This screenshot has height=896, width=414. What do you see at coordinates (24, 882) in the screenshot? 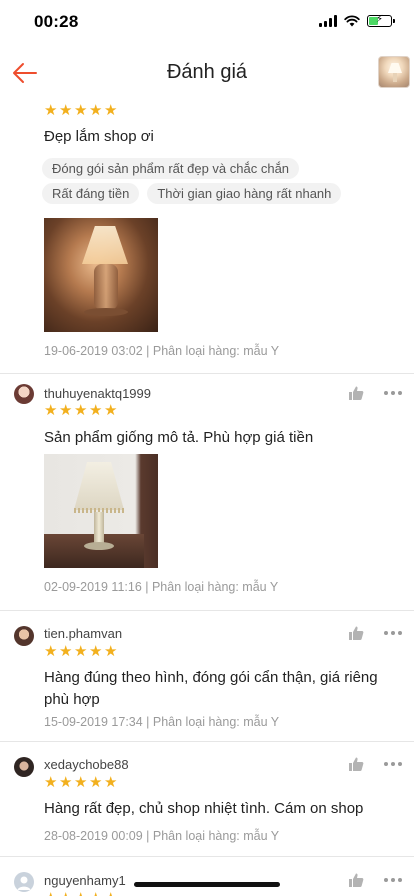
I see `avatar-placeholder-icon` at bounding box center [24, 882].